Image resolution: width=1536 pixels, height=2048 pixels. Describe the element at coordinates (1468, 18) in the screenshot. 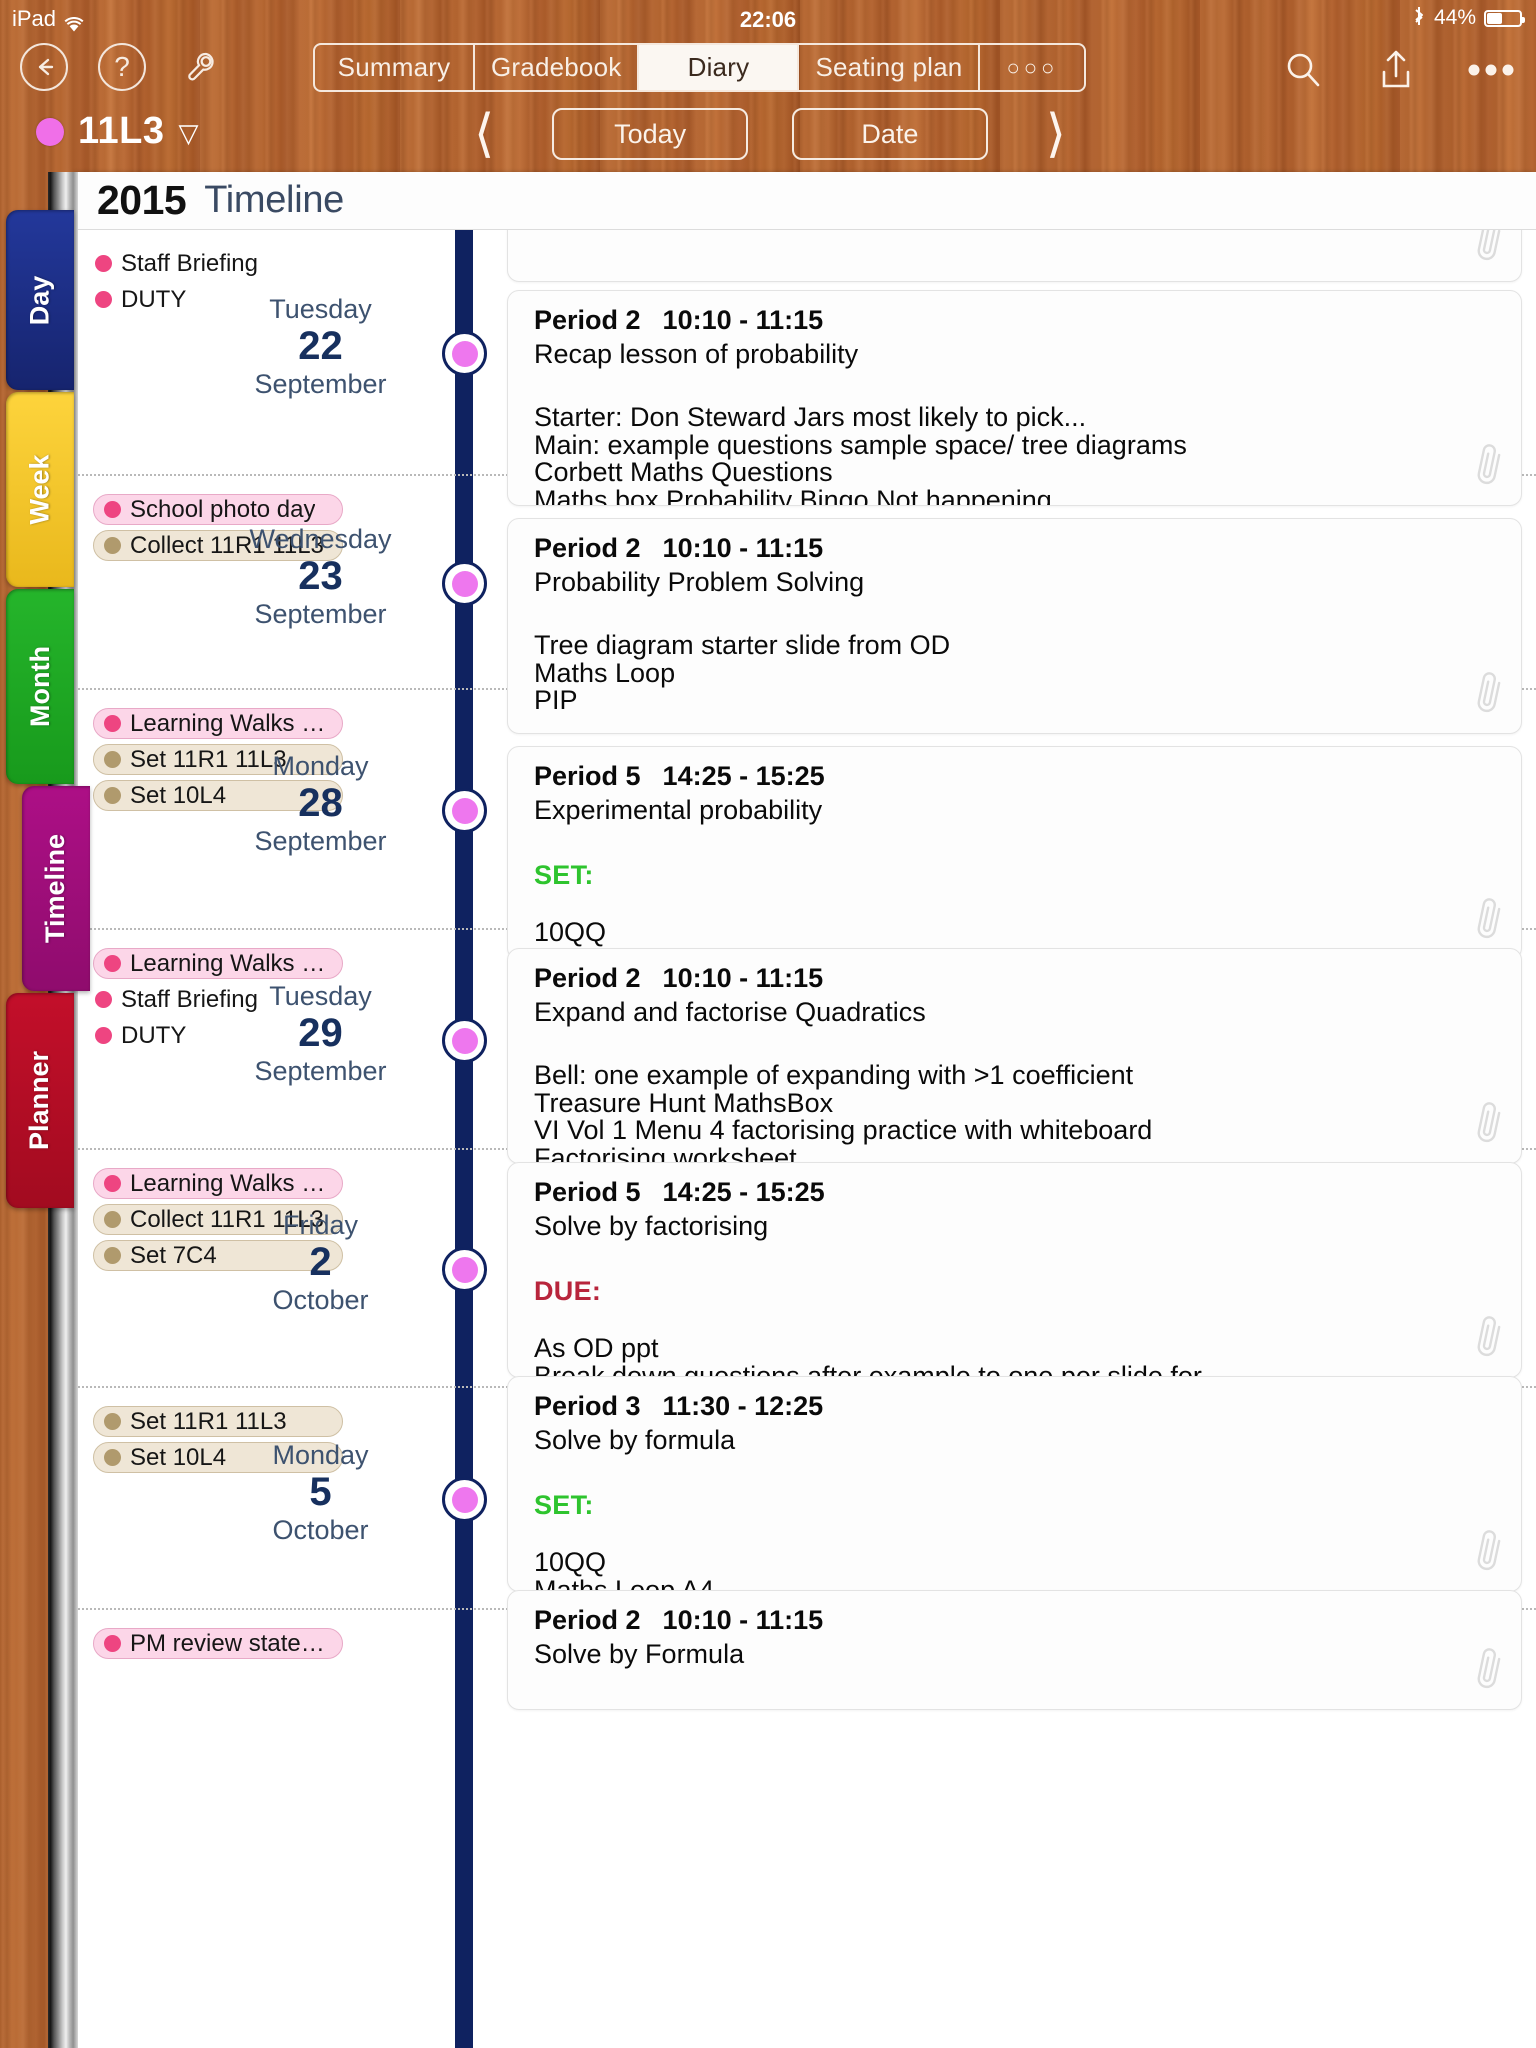

I see `status-right: 44%` at that location.